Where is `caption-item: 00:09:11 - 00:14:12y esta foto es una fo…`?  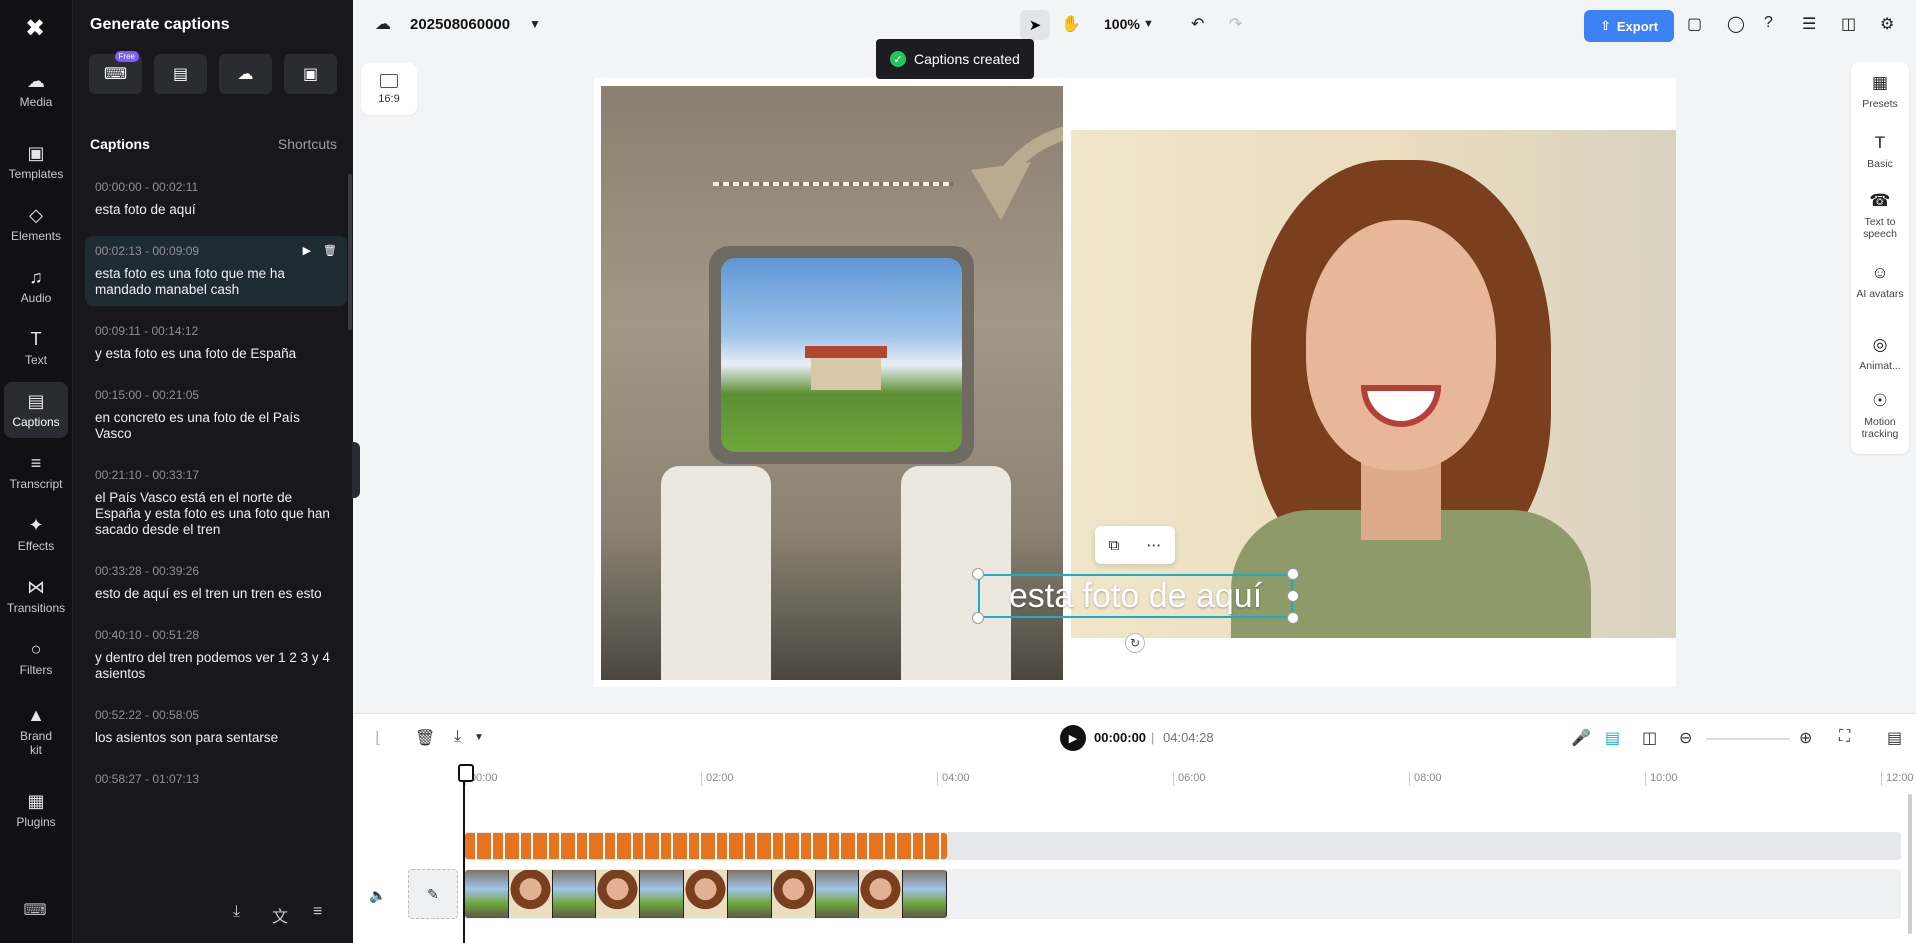 caption-item: 00:09:11 - 00:14:12y esta foto es una fo… is located at coordinates (216, 343).